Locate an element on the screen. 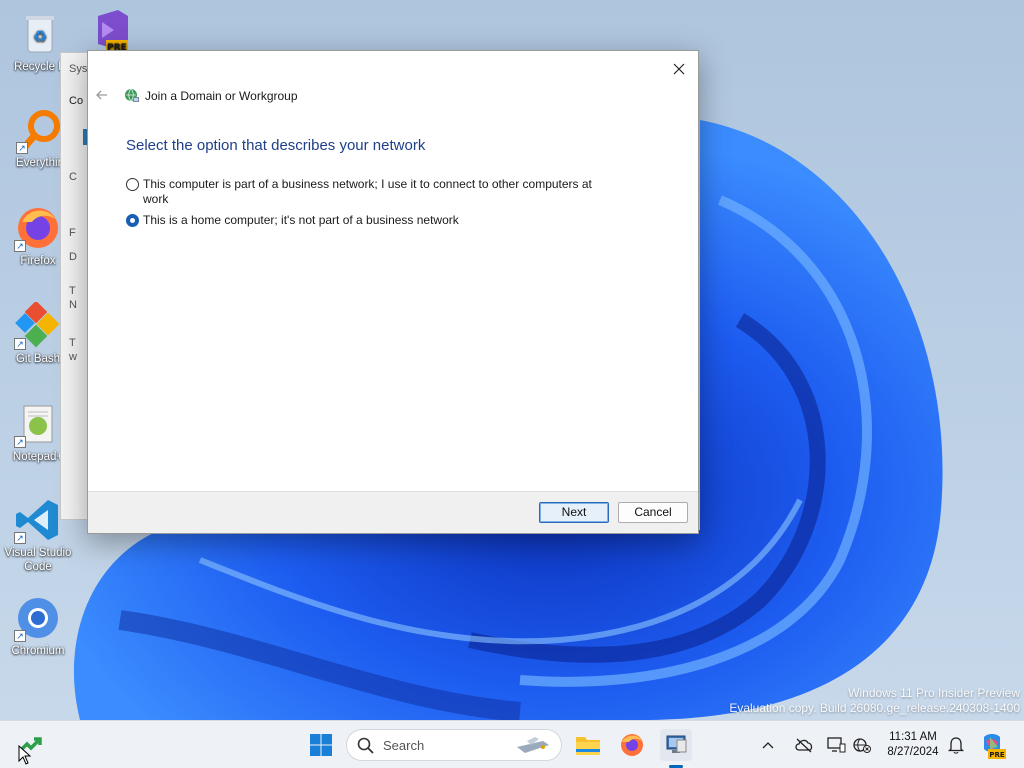 The image size is (1024, 768). desktop-icon-label: Recycle B is located at coordinates (40, 67).